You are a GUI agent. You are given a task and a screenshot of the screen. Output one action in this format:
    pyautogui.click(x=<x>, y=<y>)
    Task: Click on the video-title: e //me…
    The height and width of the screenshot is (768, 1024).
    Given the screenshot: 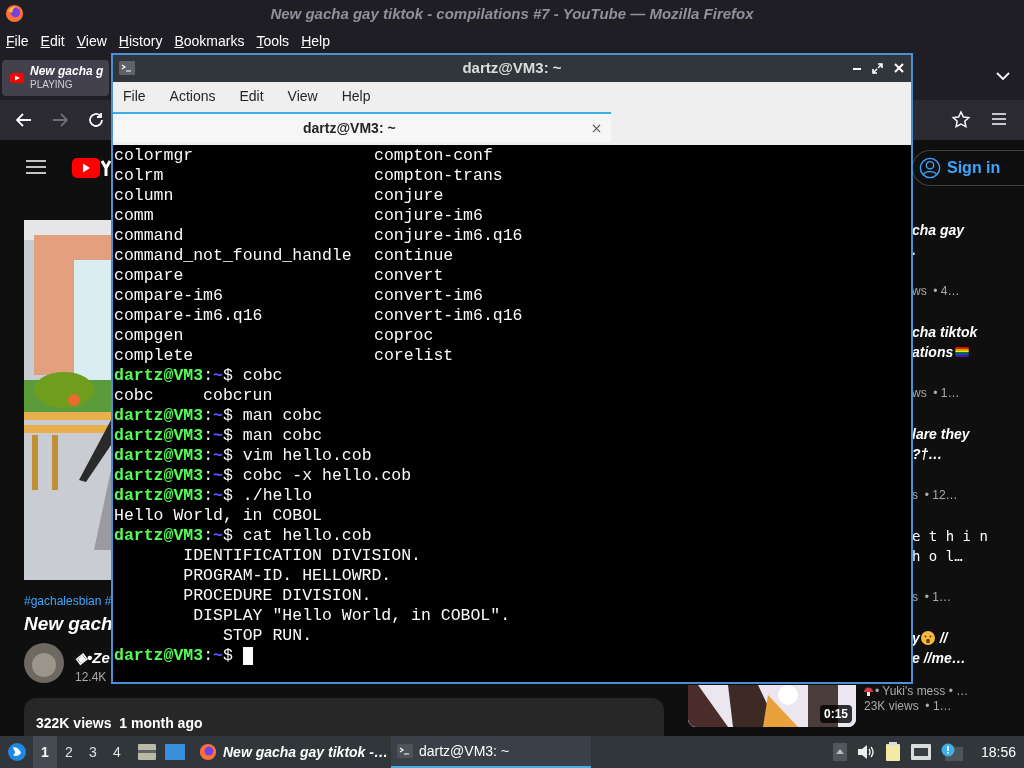 What is the action you would take?
    pyautogui.click(x=939, y=658)
    